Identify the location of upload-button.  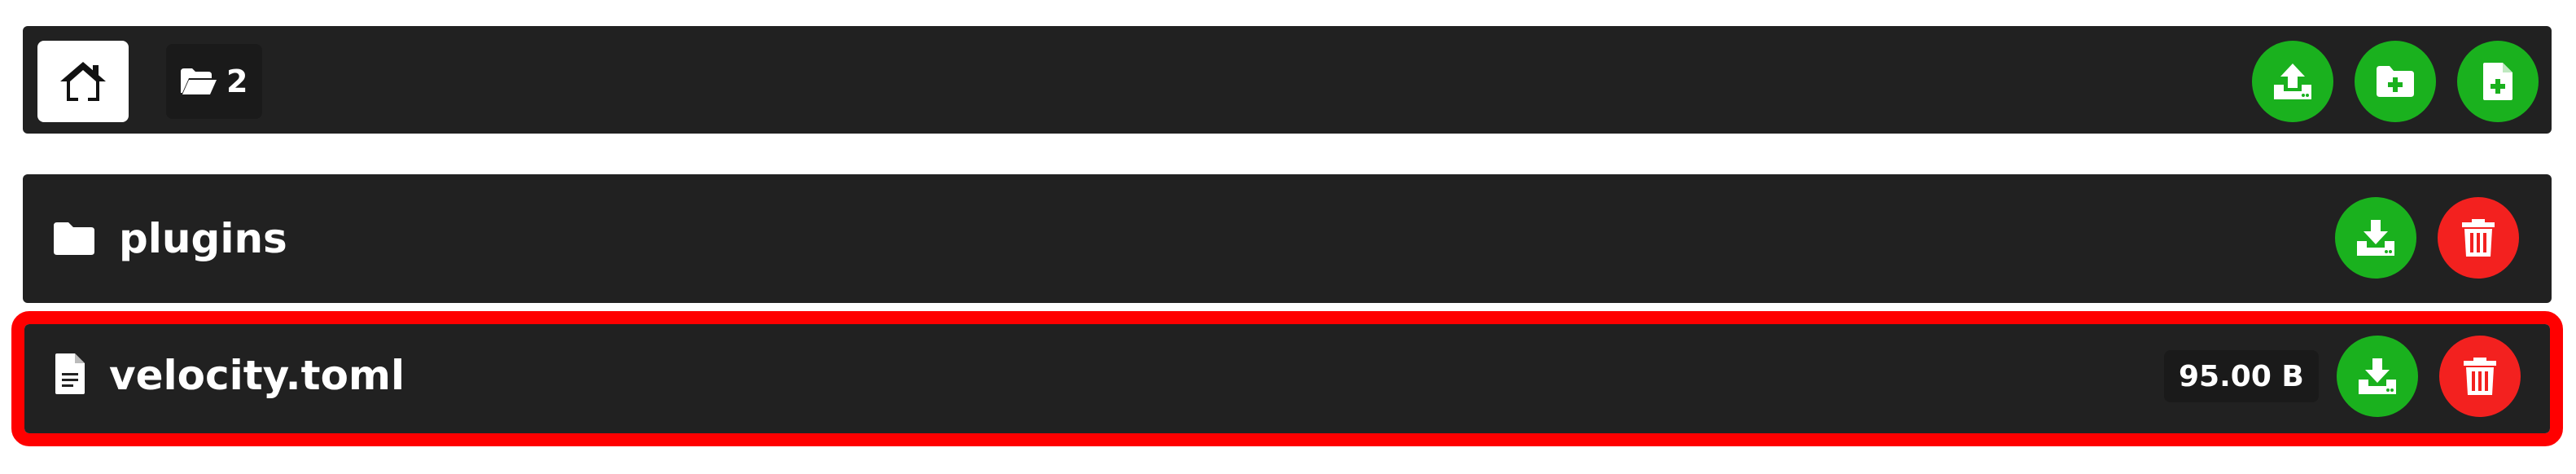
(2292, 82).